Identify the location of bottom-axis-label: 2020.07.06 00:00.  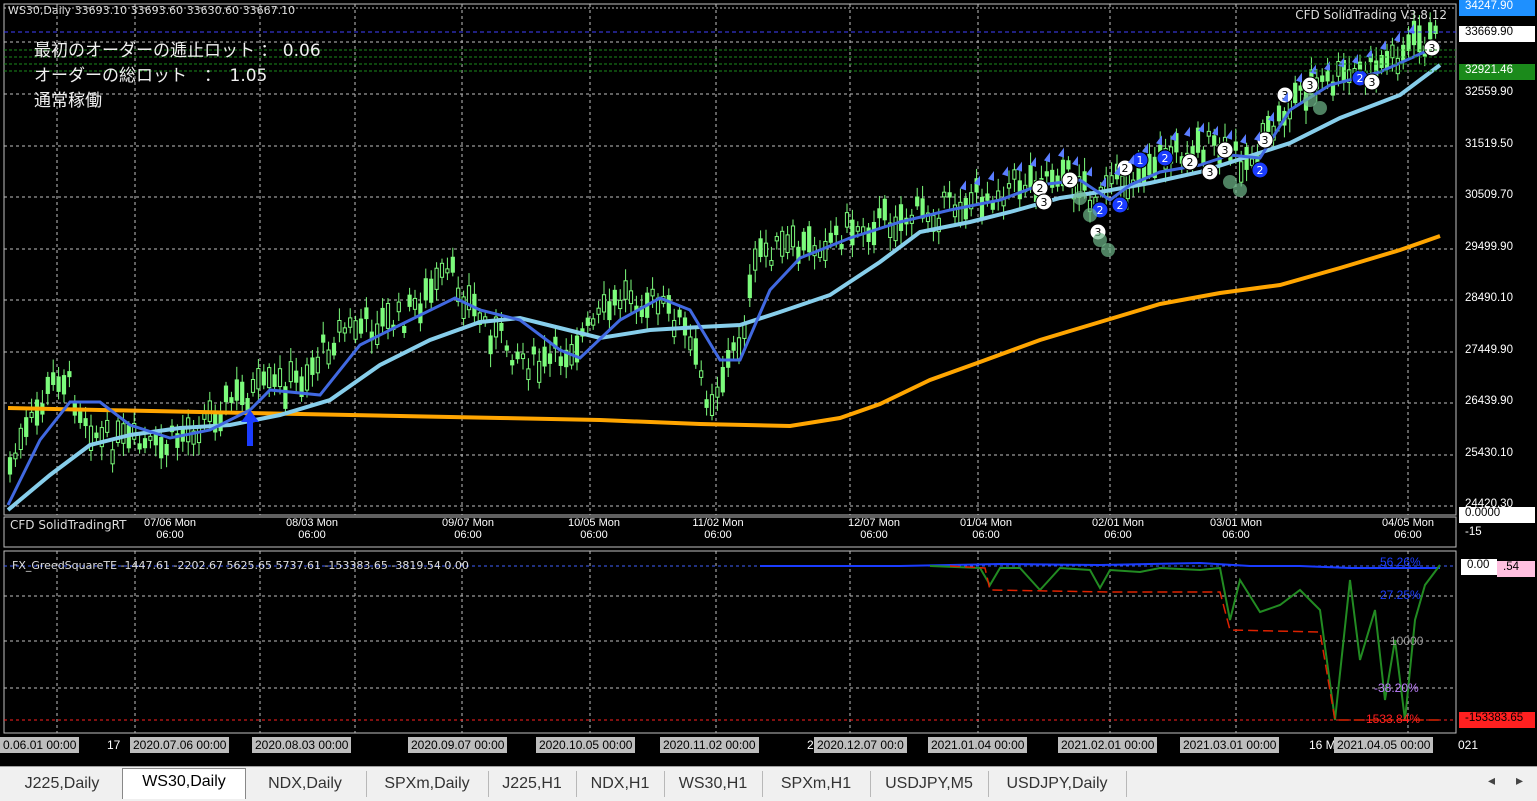
(180, 745).